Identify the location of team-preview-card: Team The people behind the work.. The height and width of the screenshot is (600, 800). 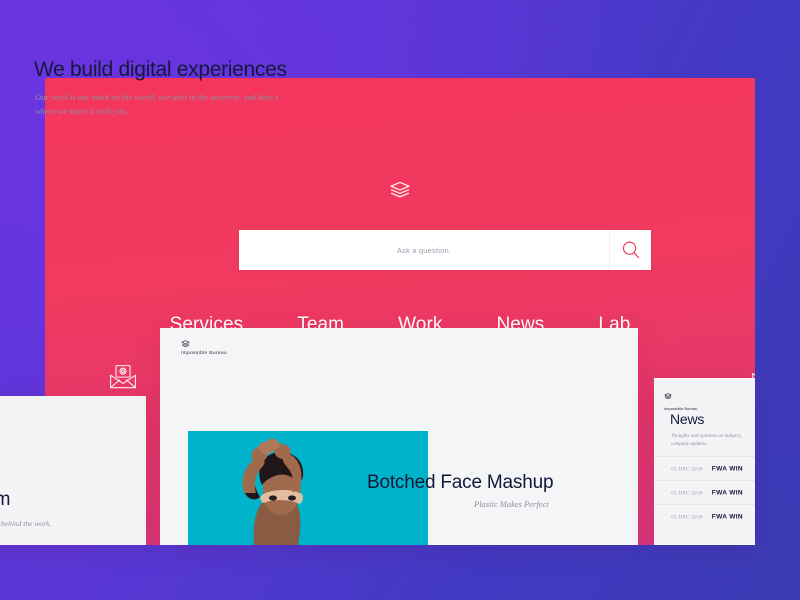
(73, 470).